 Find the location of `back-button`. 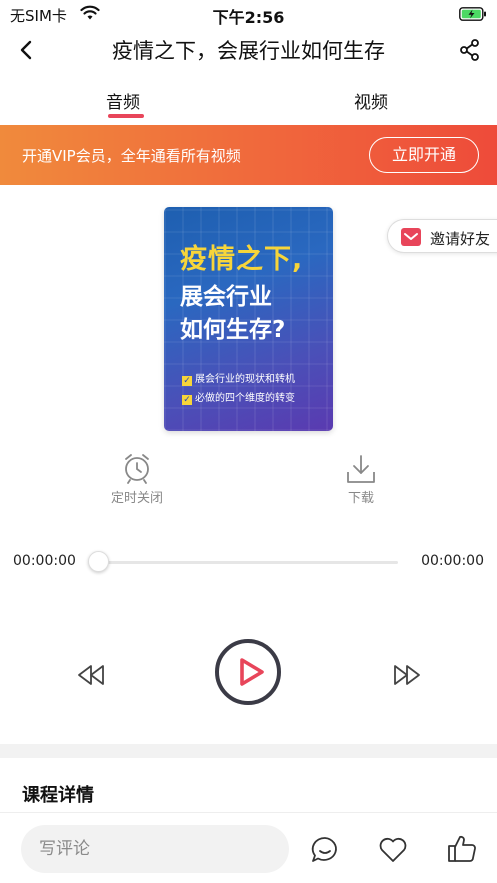

back-button is located at coordinates (27, 50).